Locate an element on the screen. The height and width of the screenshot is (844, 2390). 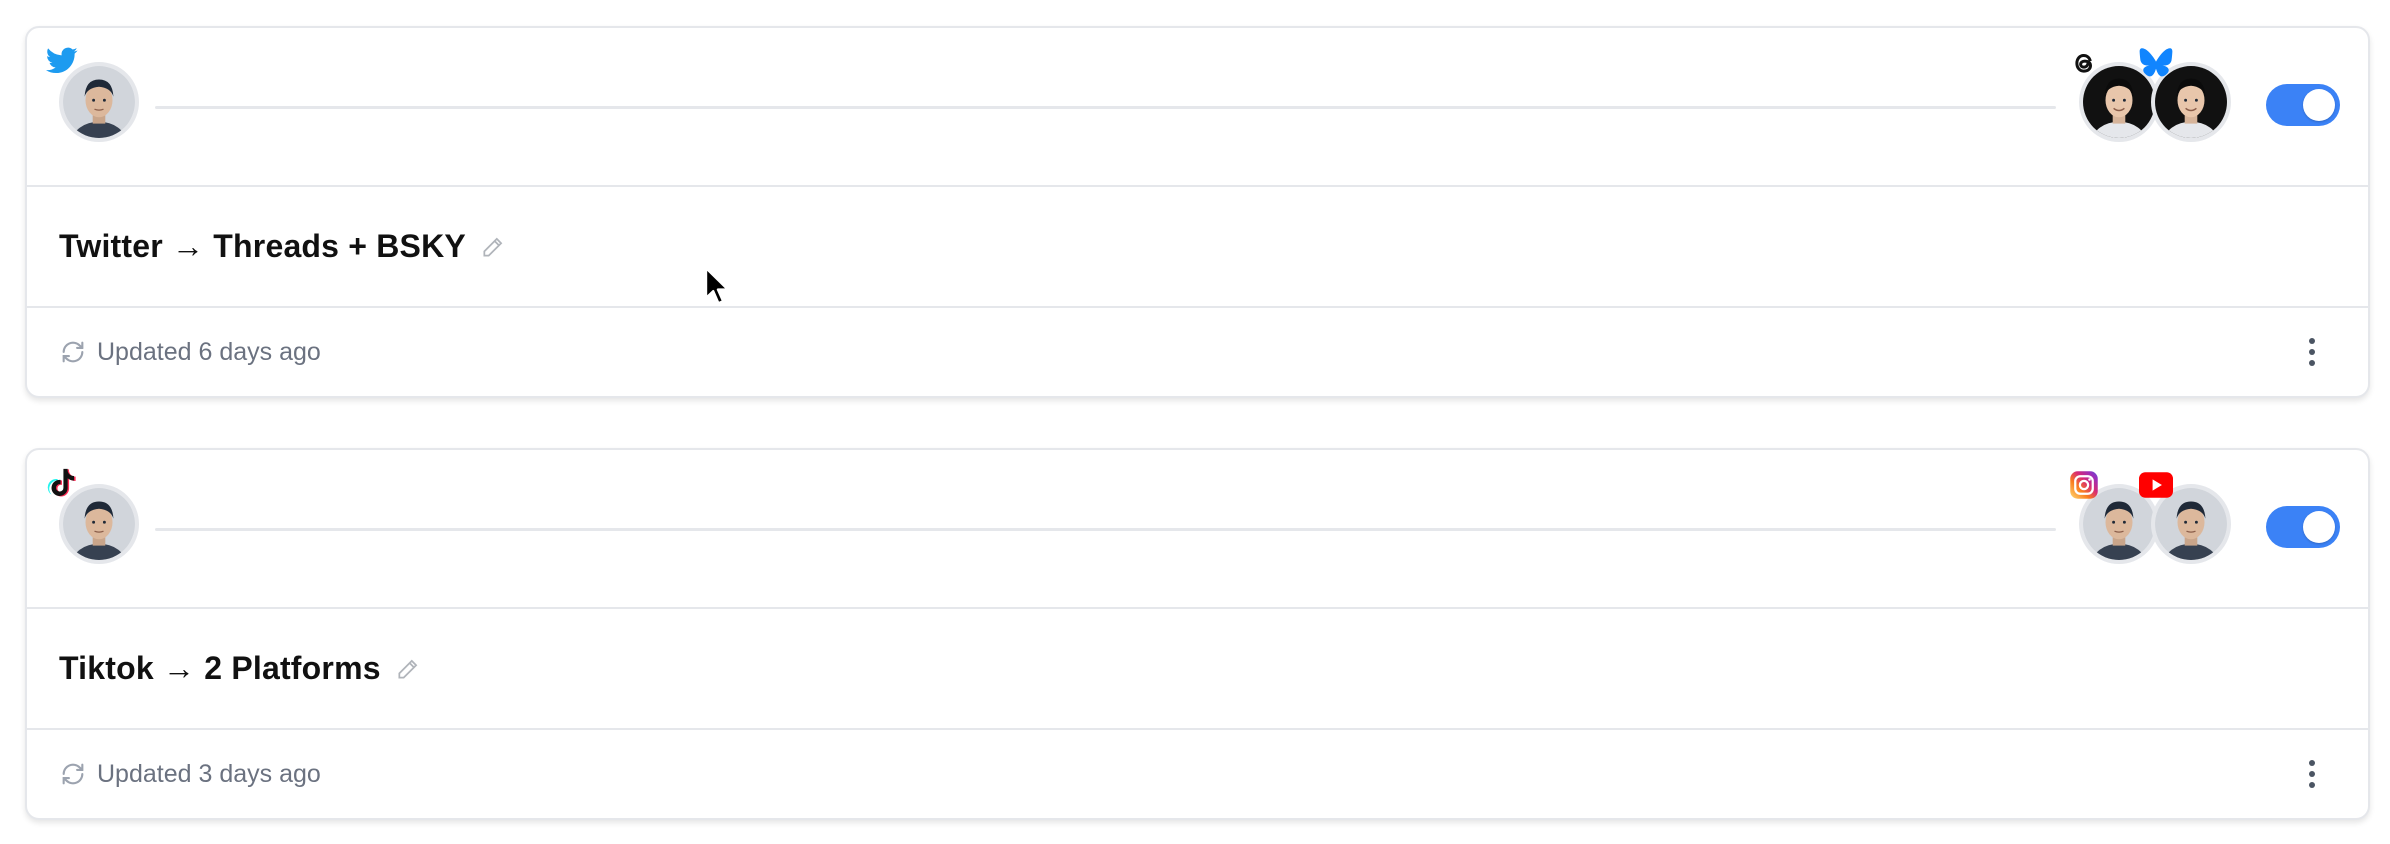
updated-timestamp: Updated 3 days ago is located at coordinates (209, 773).